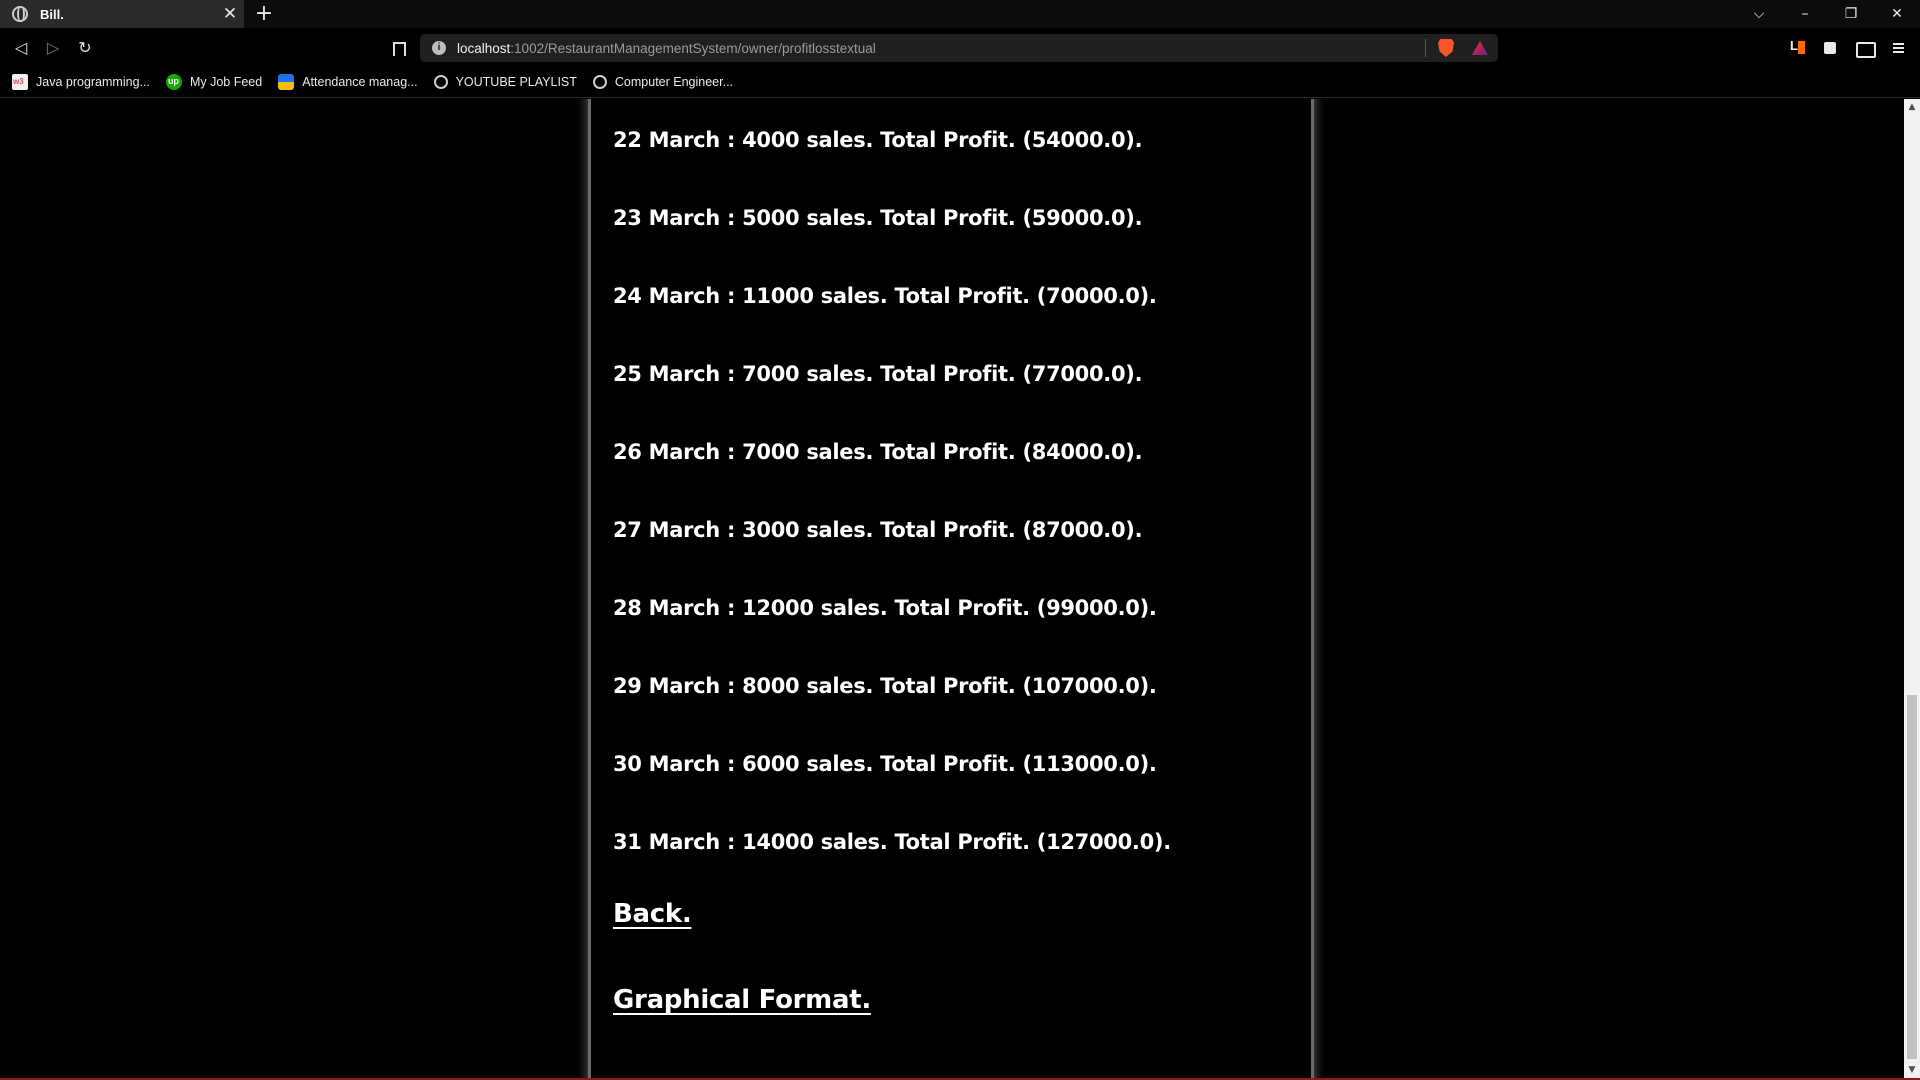 The height and width of the screenshot is (1080, 1920). What do you see at coordinates (742, 927) in the screenshot?
I see `back-link: Back.` at bounding box center [742, 927].